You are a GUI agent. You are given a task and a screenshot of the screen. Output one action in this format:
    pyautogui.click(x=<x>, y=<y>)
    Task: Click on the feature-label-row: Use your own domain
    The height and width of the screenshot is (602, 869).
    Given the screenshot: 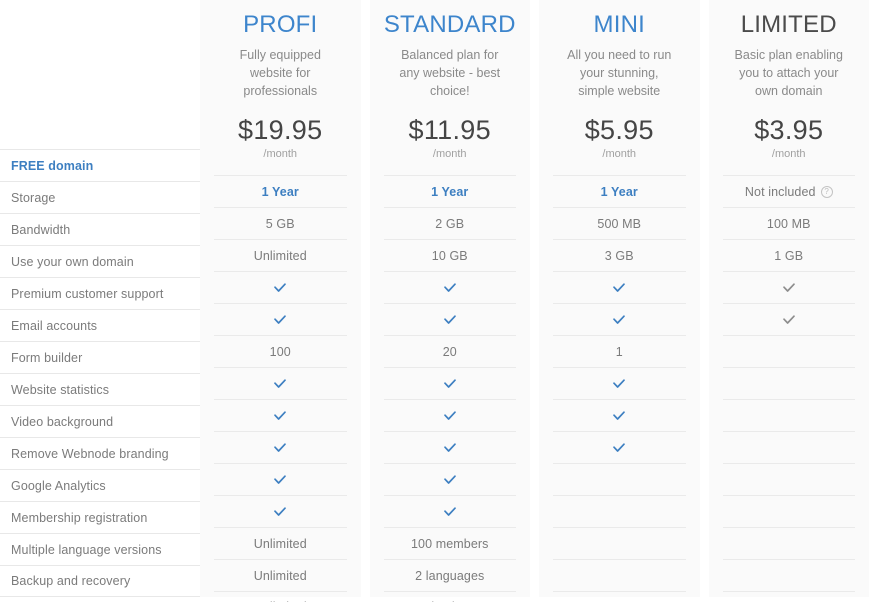 What is the action you would take?
    pyautogui.click(x=100, y=261)
    